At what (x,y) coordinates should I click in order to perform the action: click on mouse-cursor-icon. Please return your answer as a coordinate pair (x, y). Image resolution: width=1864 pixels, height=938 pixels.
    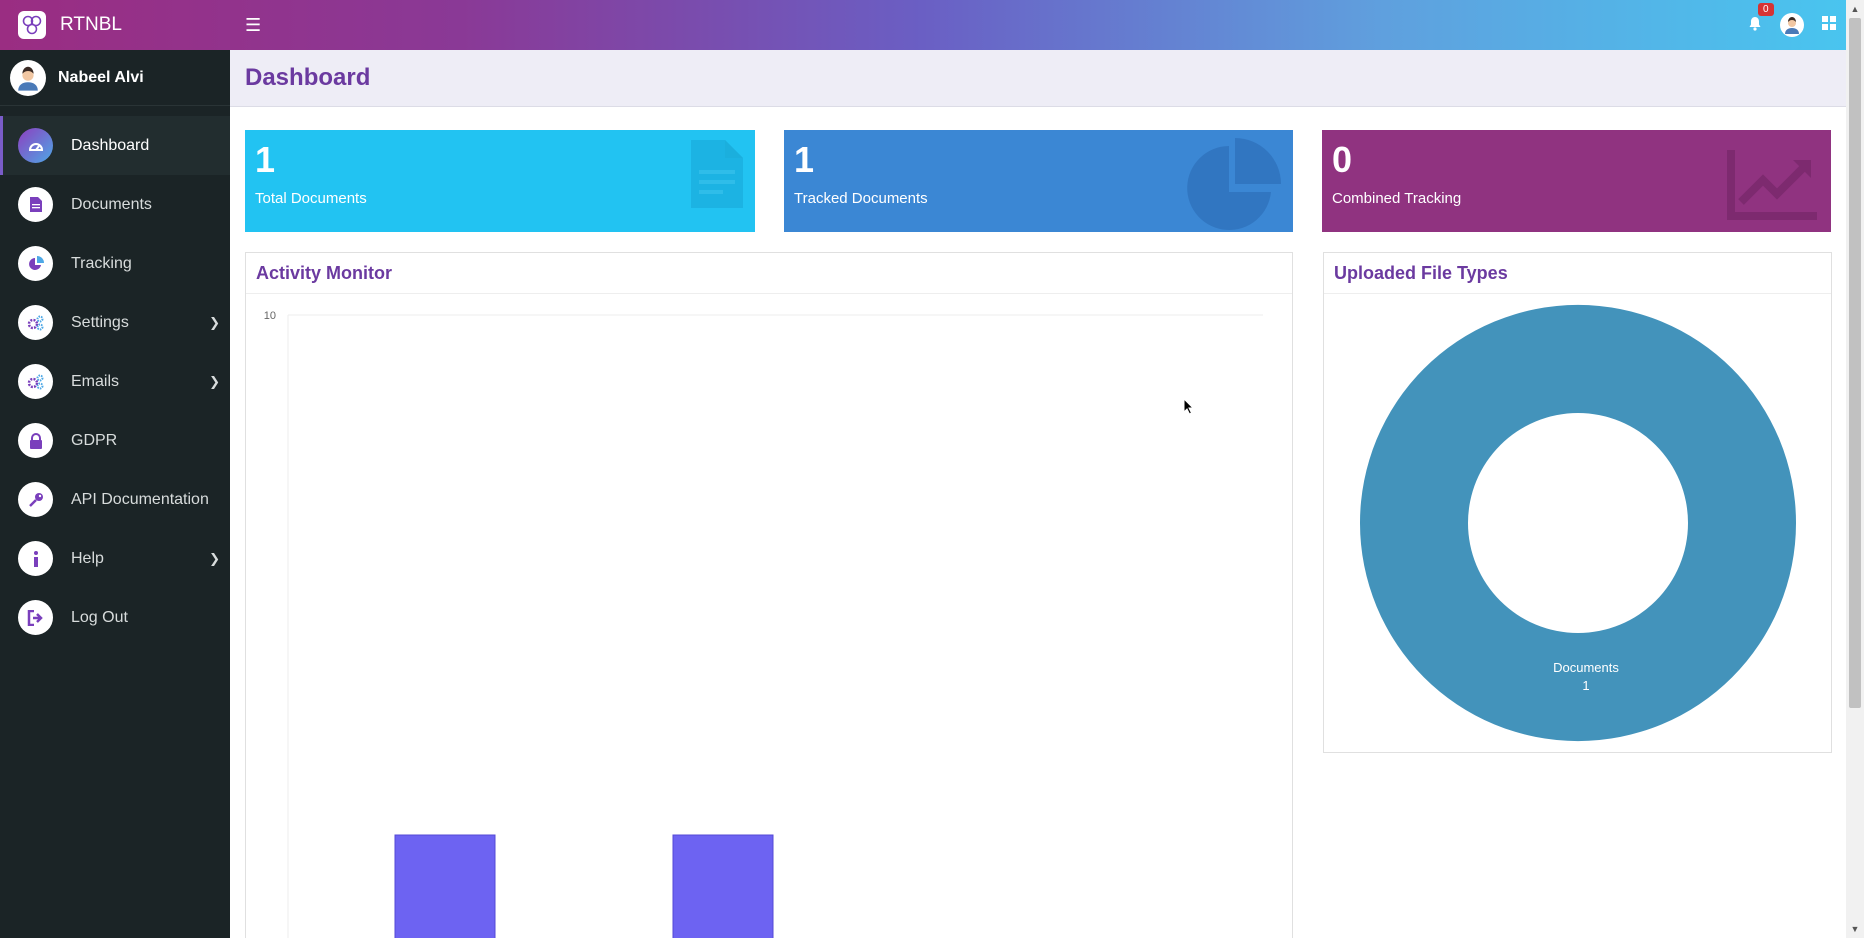
    Looking at the image, I should click on (1189, 406).